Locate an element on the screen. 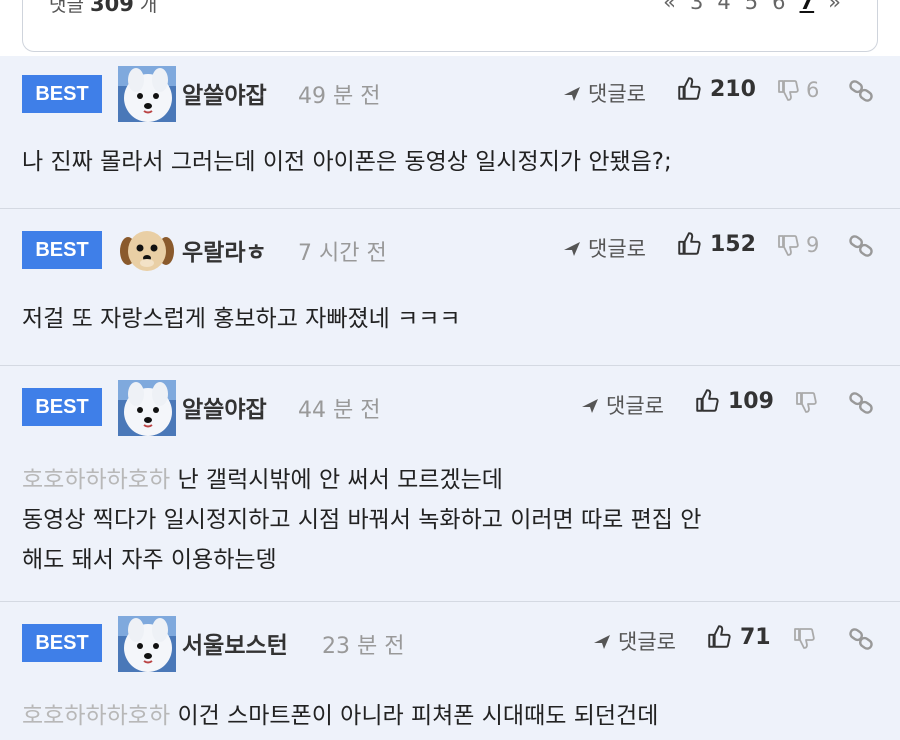  comment-line: 이건 스마트폰이 아니라 피쳐폰 시대때도 되던건데 is located at coordinates (418, 716).